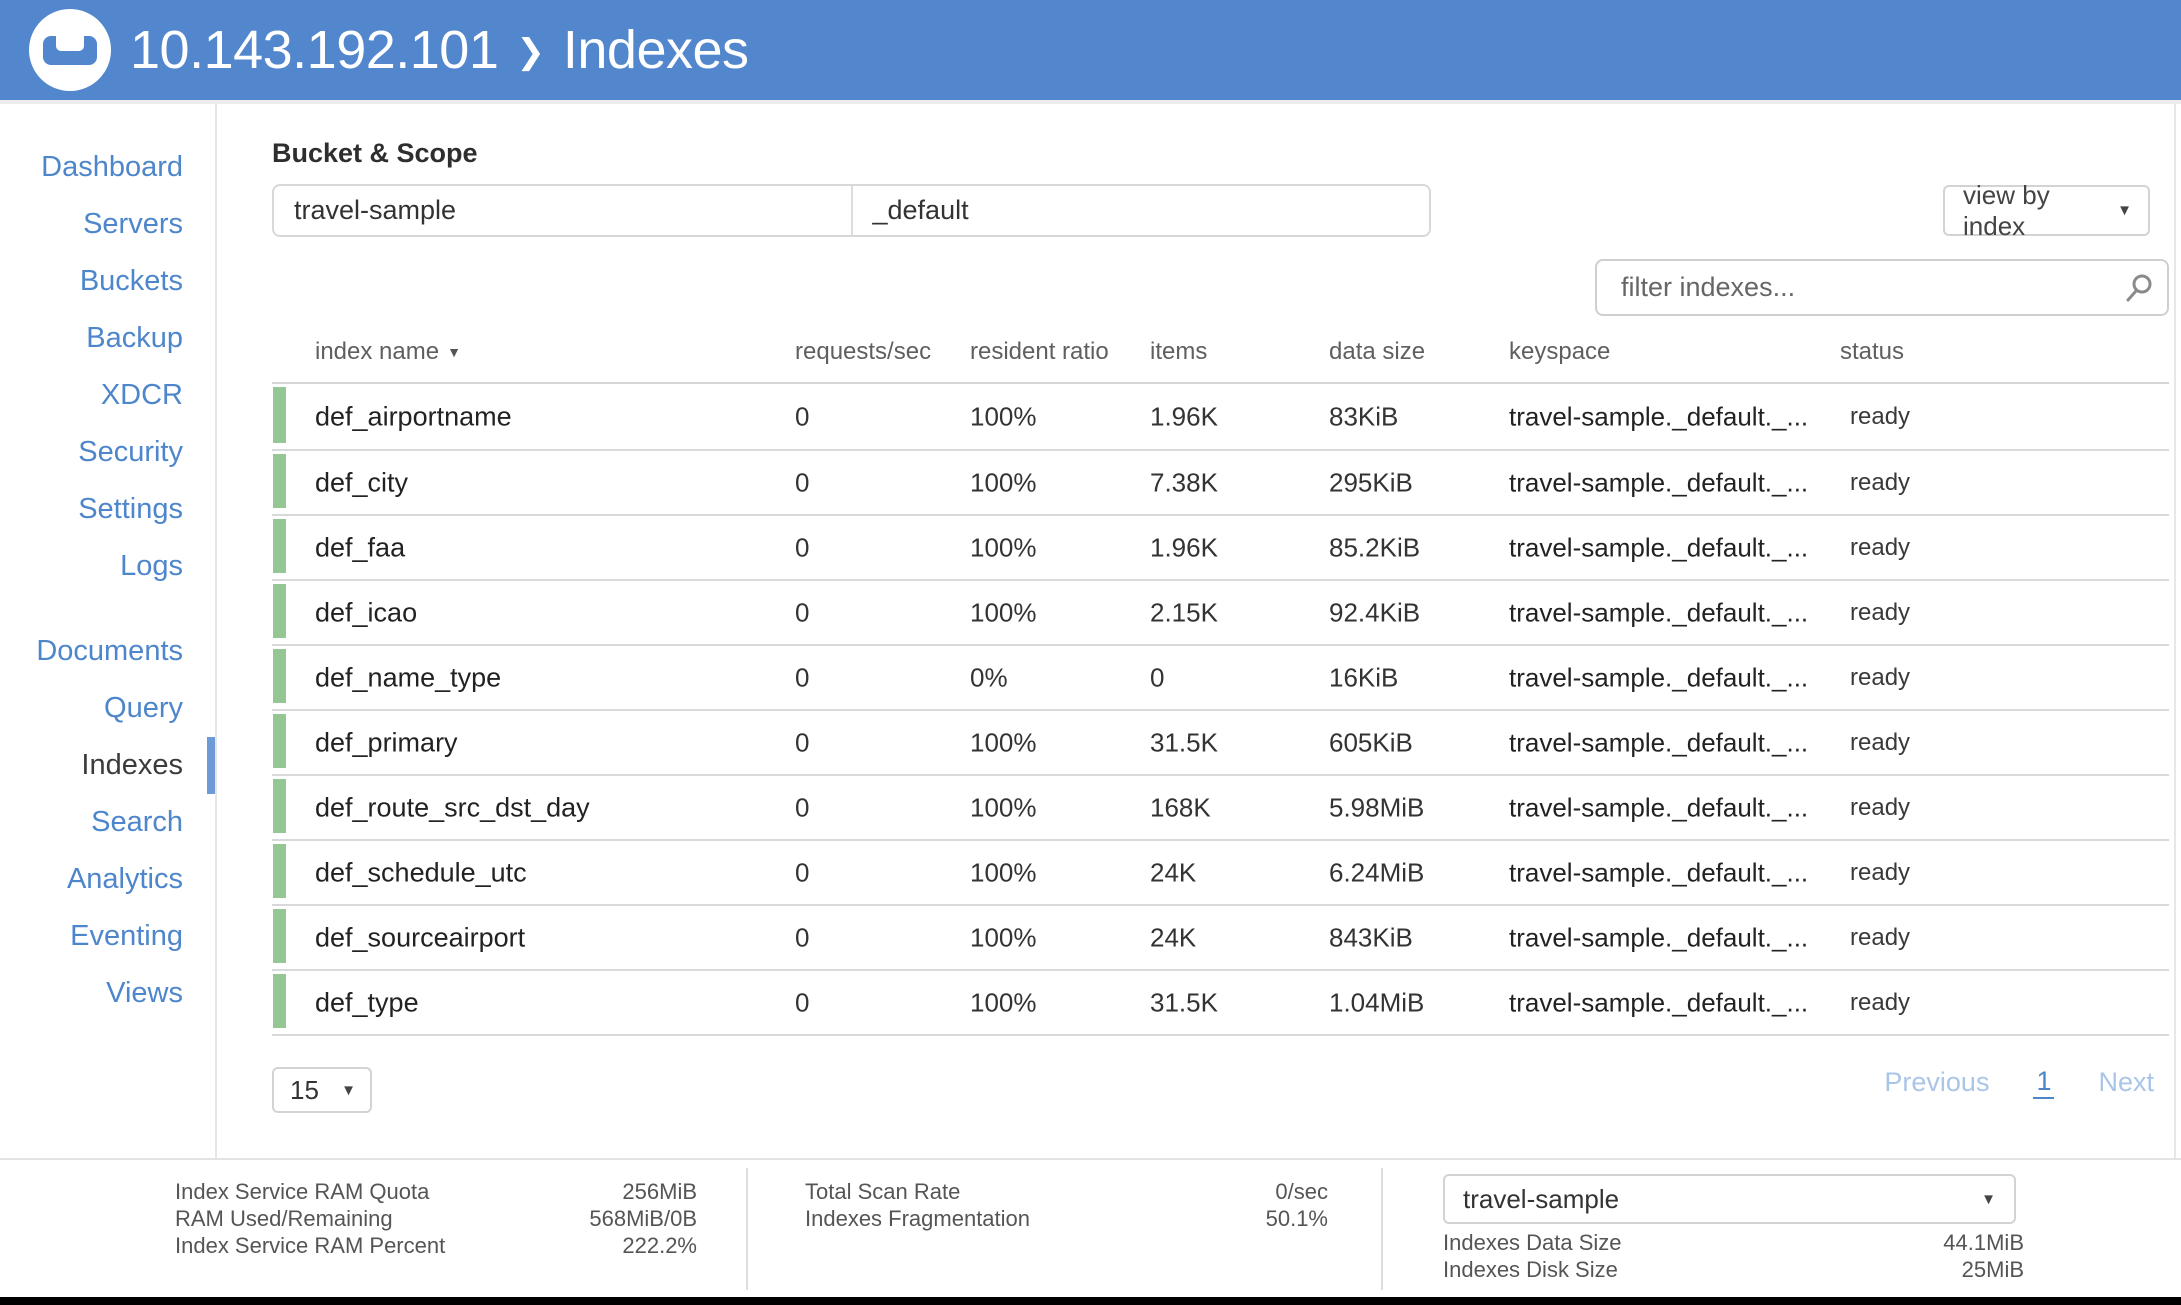  What do you see at coordinates (107, 281) in the screenshot?
I see `sidebar-item-buckets: Buckets` at bounding box center [107, 281].